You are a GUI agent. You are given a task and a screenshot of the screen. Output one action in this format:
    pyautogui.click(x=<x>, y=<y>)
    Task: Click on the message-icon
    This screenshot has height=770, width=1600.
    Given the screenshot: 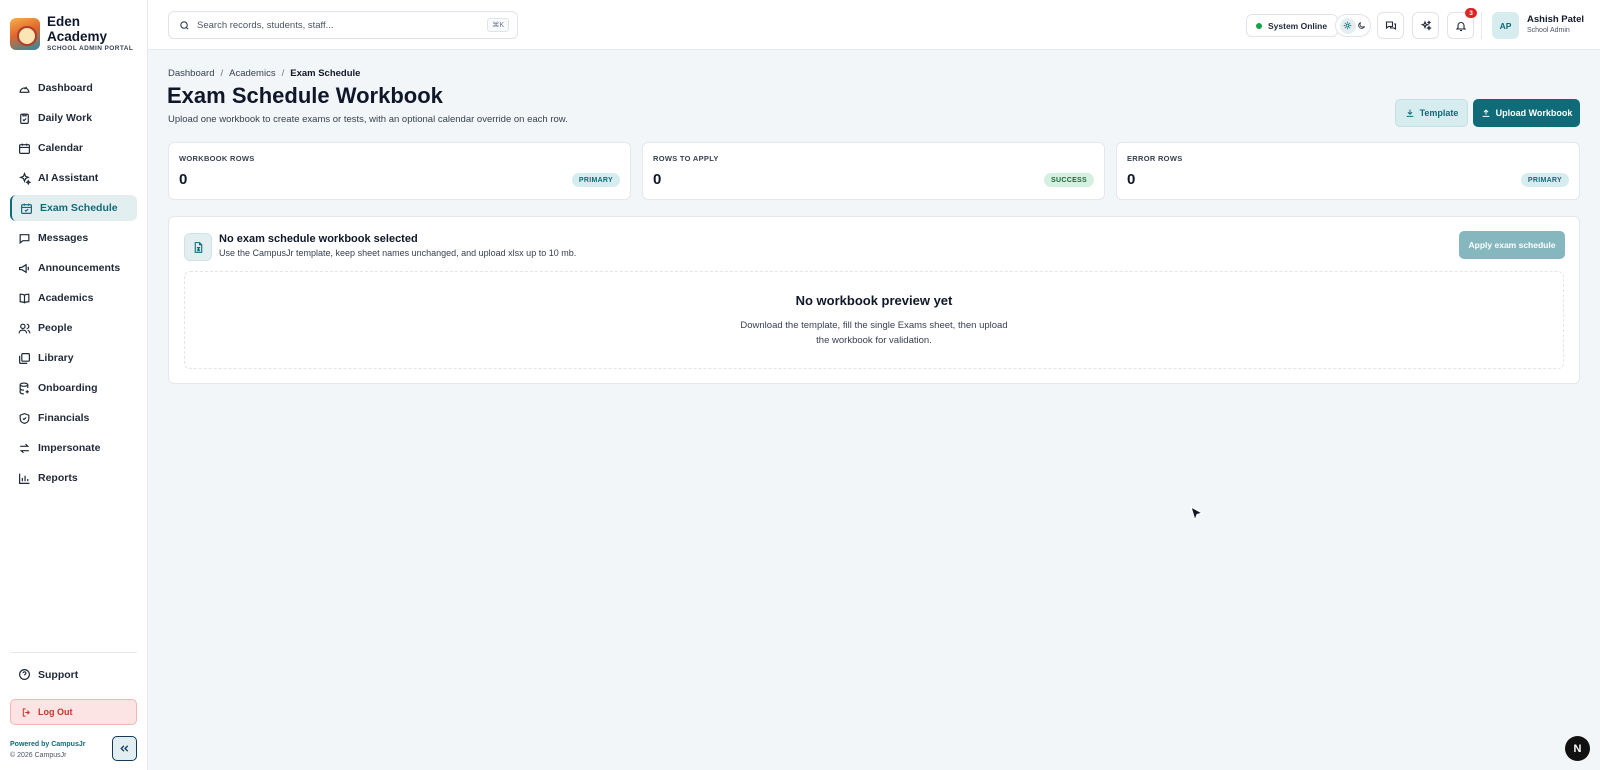 What is the action you would take?
    pyautogui.click(x=24, y=238)
    